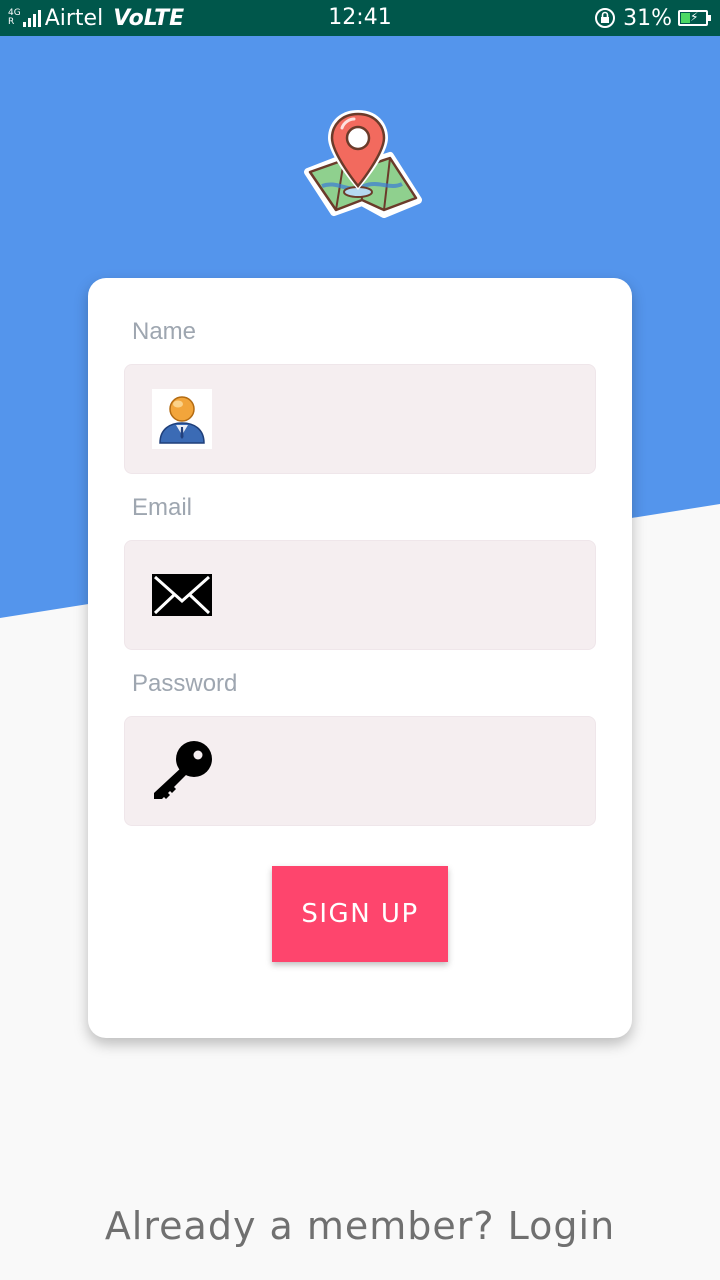 This screenshot has width=720, height=1280. I want to click on user-icon, so click(182, 419).